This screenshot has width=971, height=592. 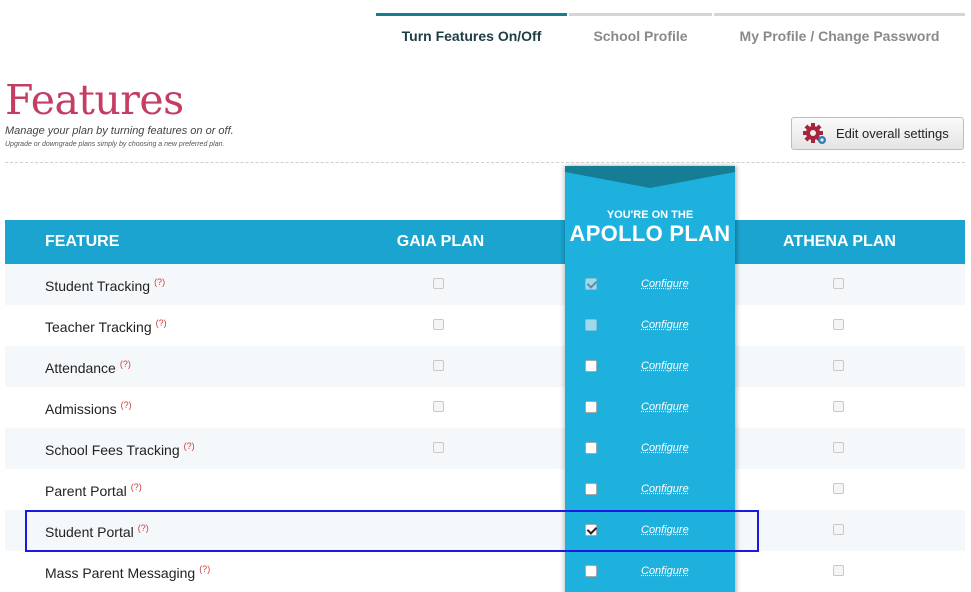 What do you see at coordinates (485, 284) in the screenshot?
I see `table-row: Student Tracking (?)` at bounding box center [485, 284].